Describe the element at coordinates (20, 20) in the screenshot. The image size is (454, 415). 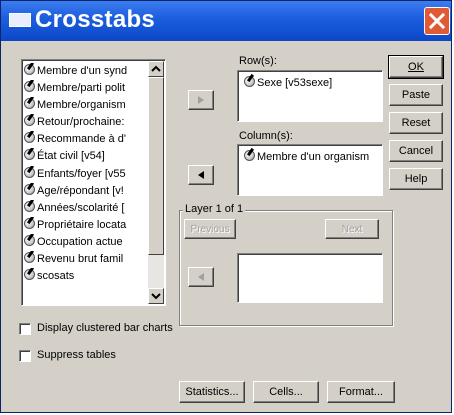
I see `window-icon` at that location.